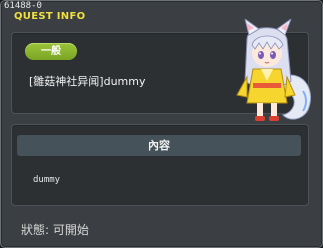 The height and width of the screenshot is (248, 323). I want to click on quest-id: 61488-0, so click(23, 6).